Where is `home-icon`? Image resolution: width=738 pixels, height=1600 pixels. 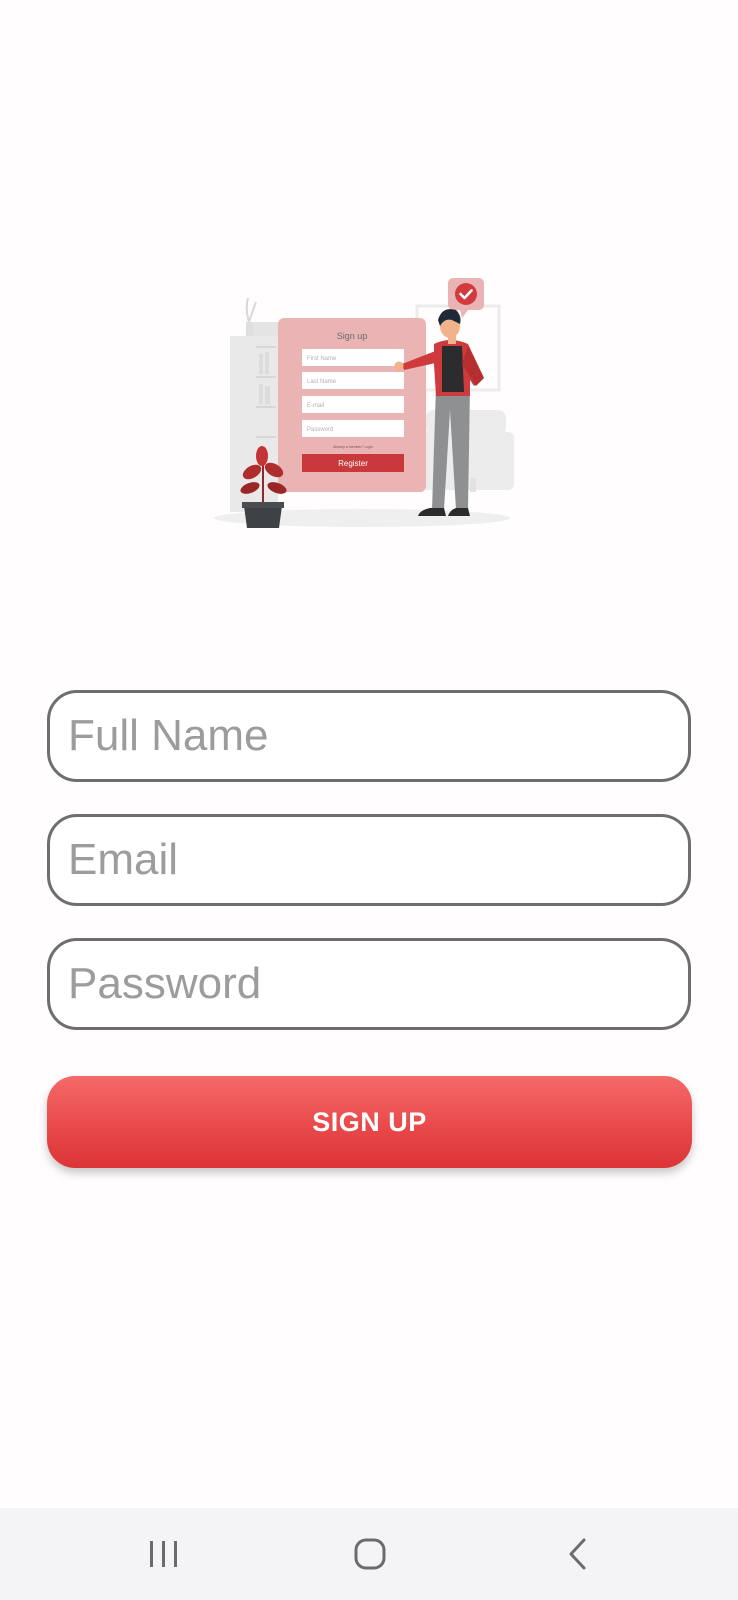
home-icon is located at coordinates (370, 1554).